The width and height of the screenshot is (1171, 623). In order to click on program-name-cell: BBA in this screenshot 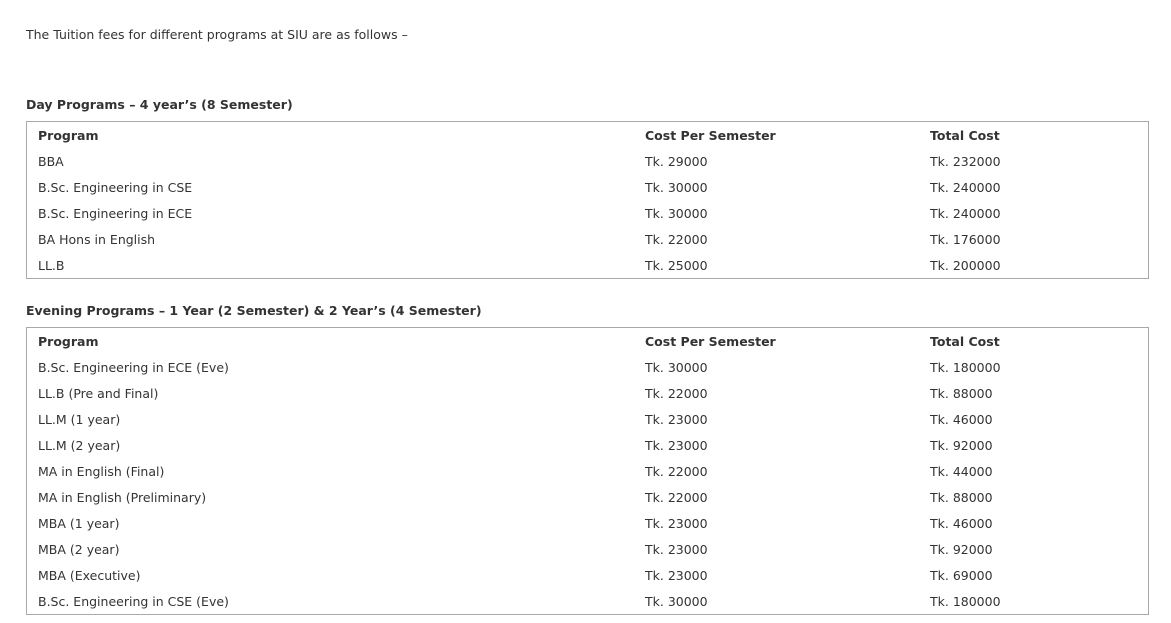, I will do `click(51, 161)`.